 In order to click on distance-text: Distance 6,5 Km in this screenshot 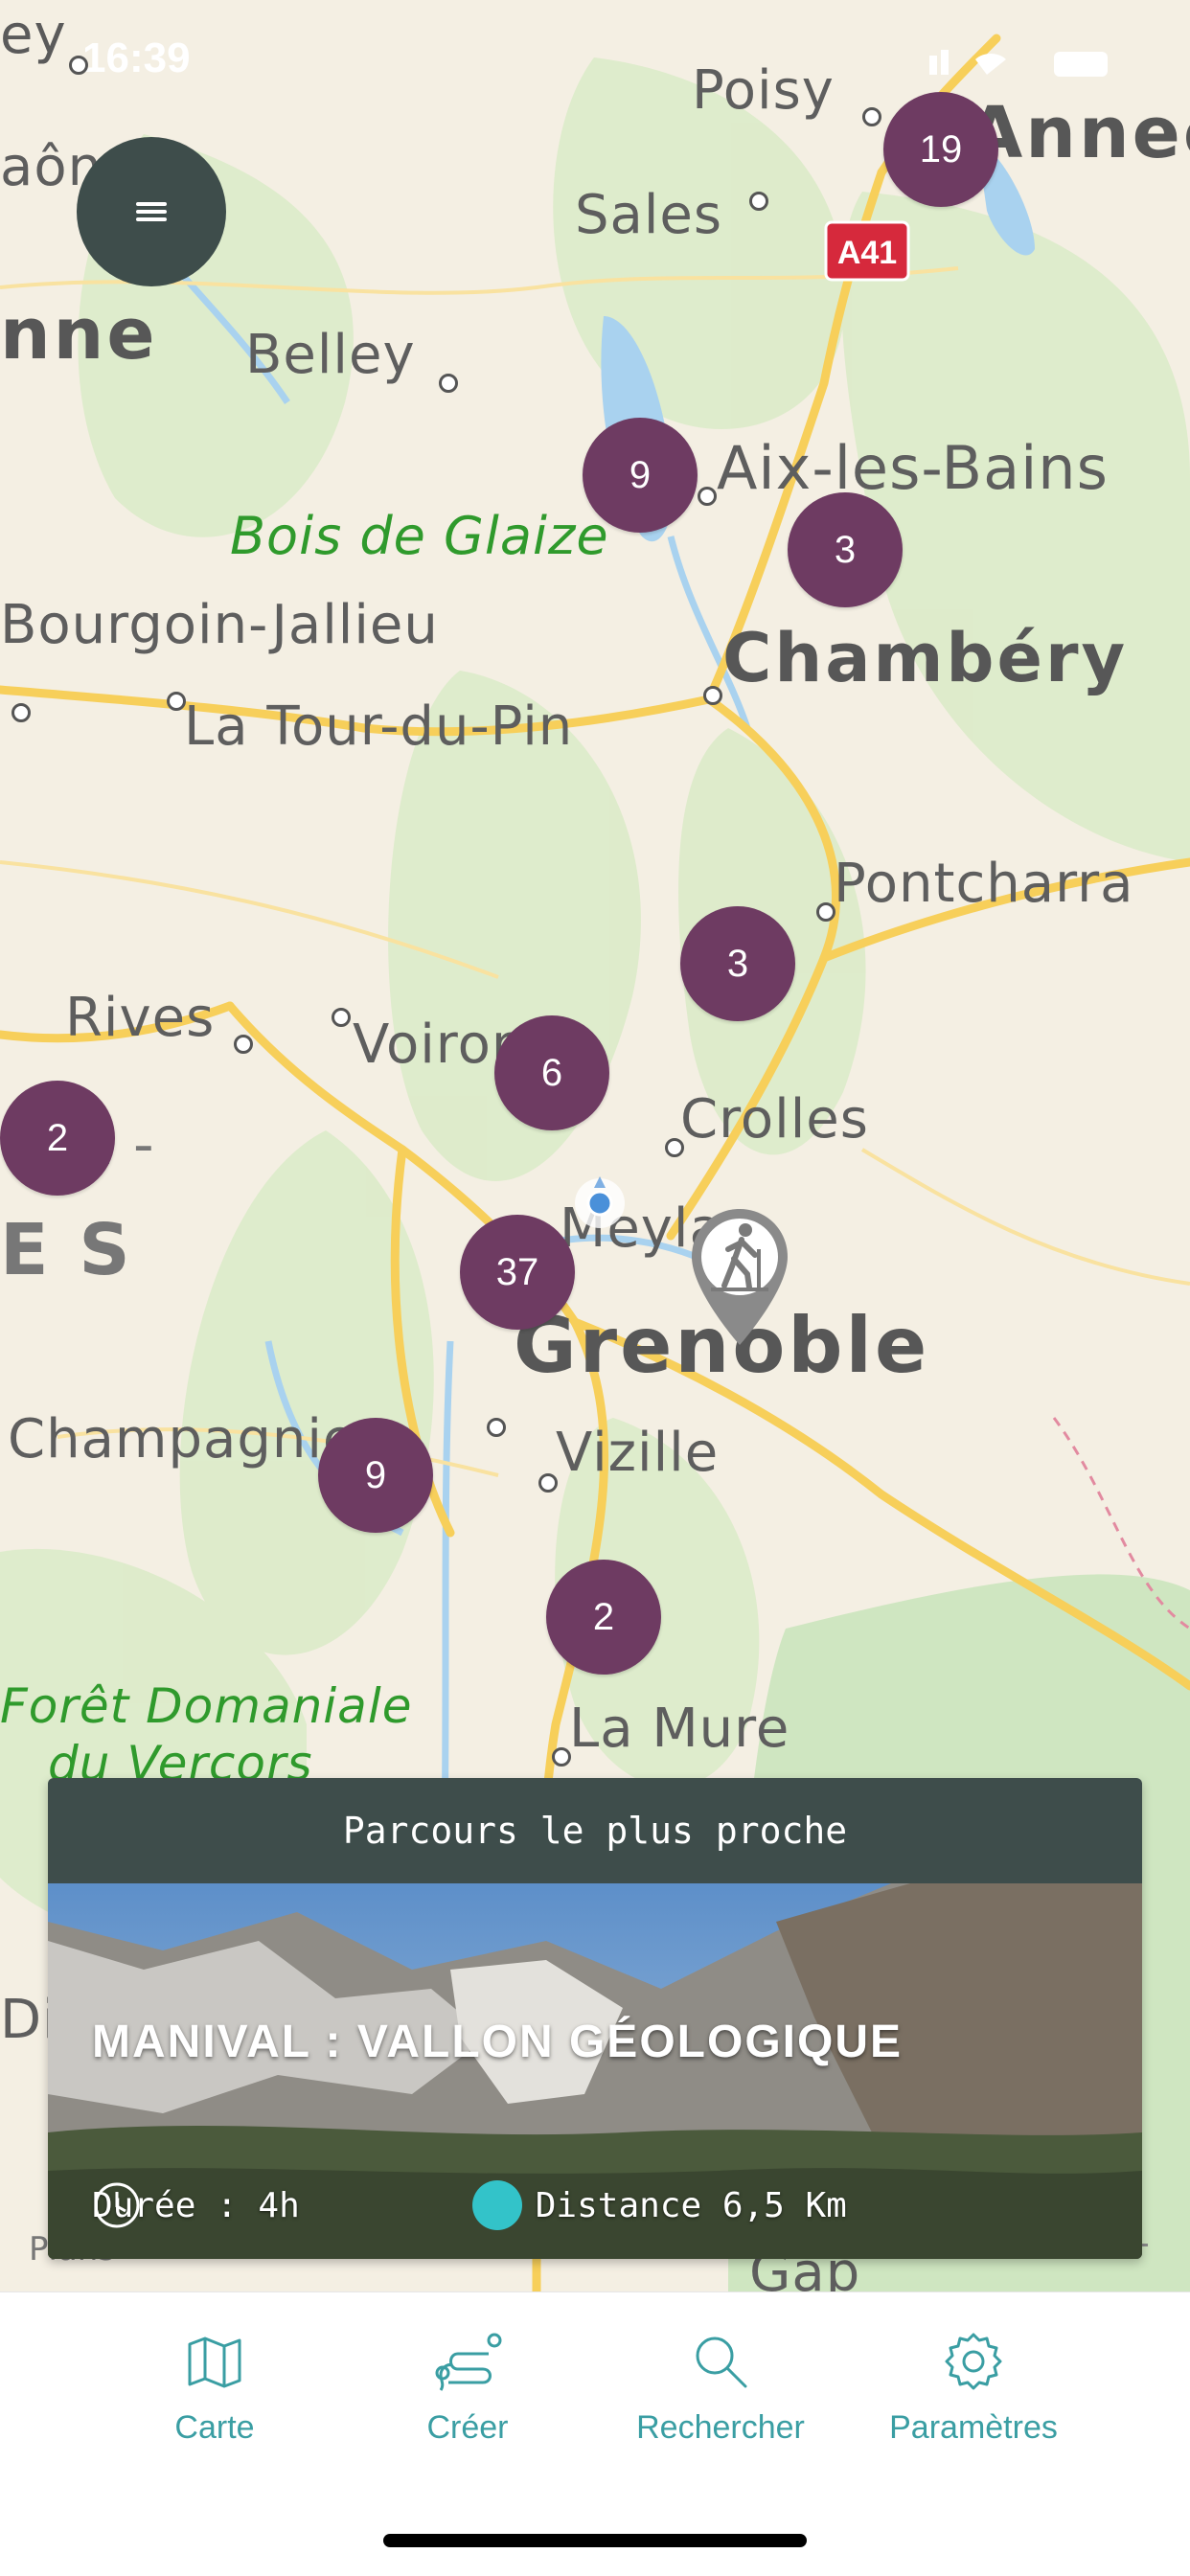, I will do `click(691, 2205)`.